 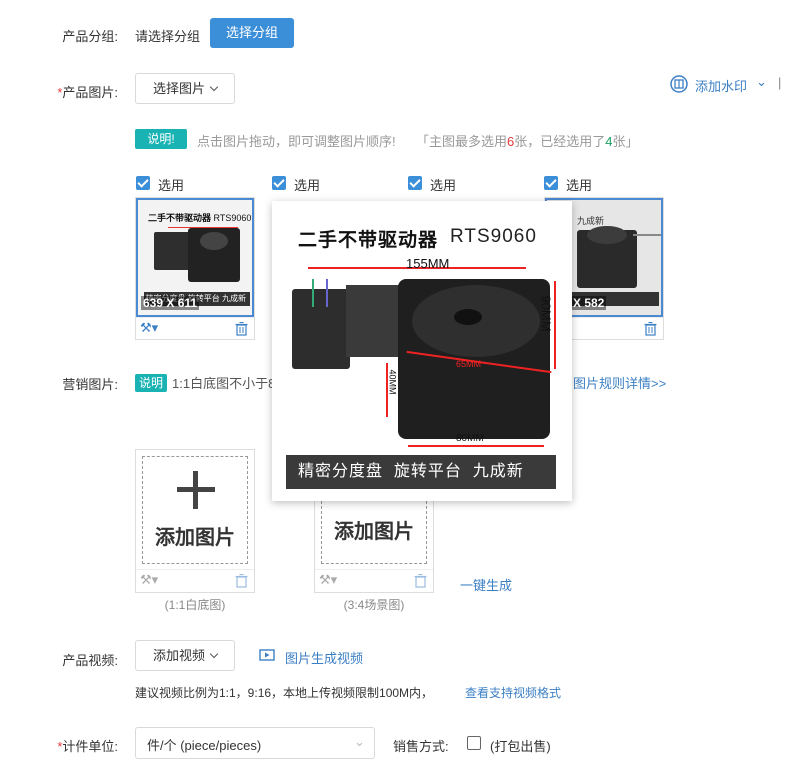 I want to click on tip-text: 点击图片拖动，即可调整图片顺序!, so click(x=296, y=141).